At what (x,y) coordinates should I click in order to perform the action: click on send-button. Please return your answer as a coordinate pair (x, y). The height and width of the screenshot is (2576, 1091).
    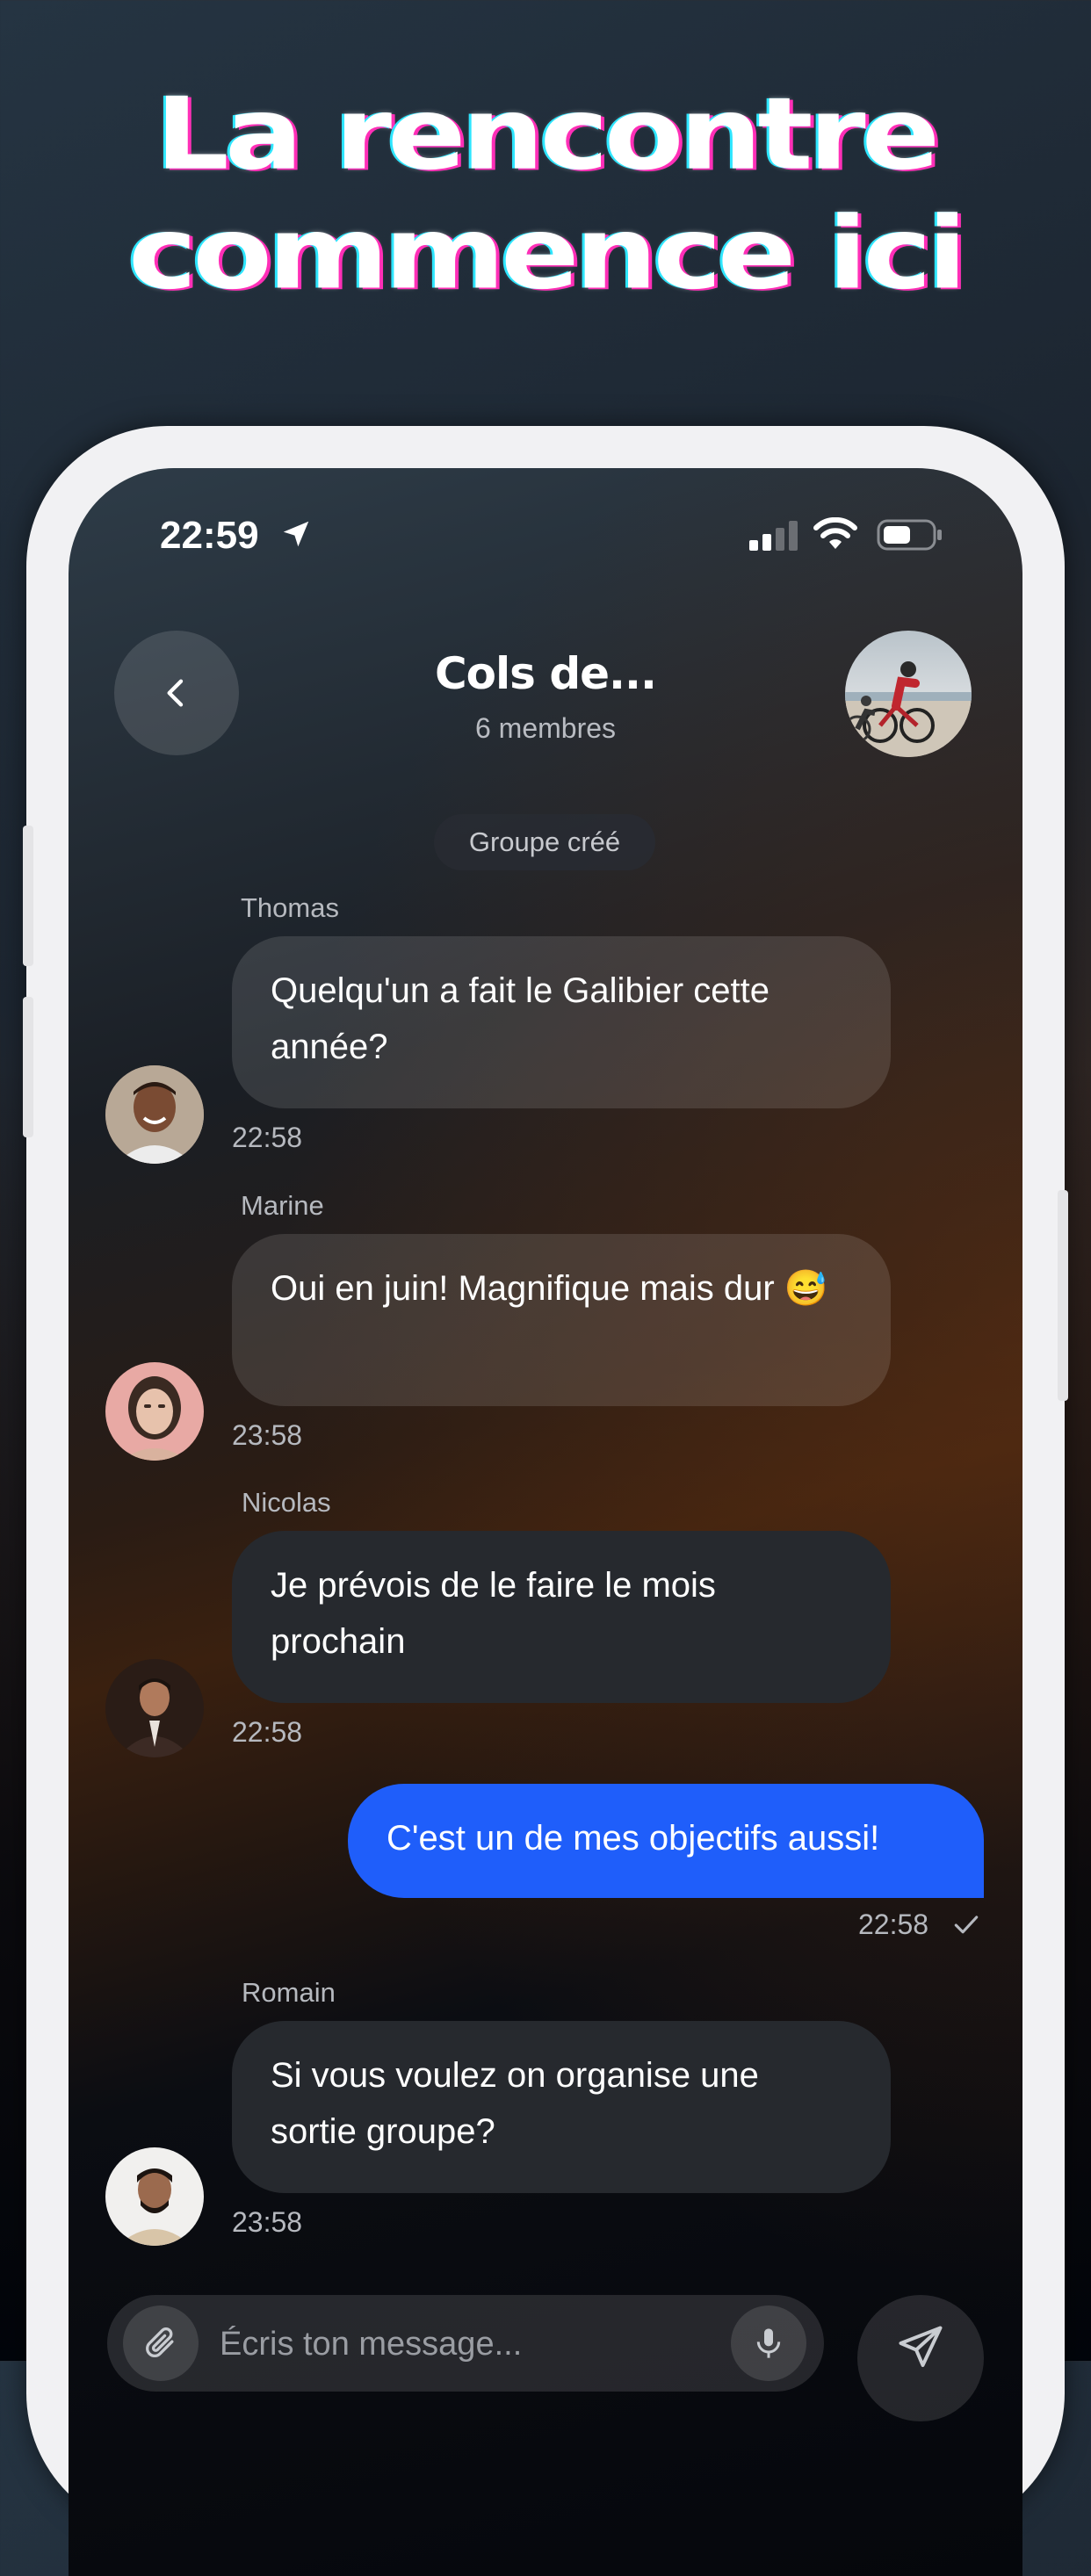
    Looking at the image, I should click on (921, 2358).